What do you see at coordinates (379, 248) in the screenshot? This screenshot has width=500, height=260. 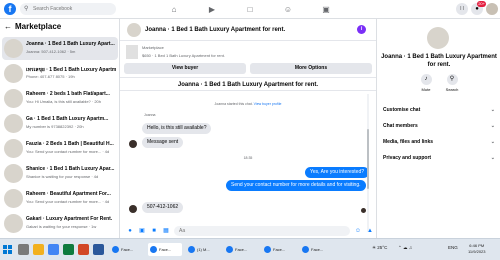 I see `weather-widget: ☀ 25°C` at bounding box center [379, 248].